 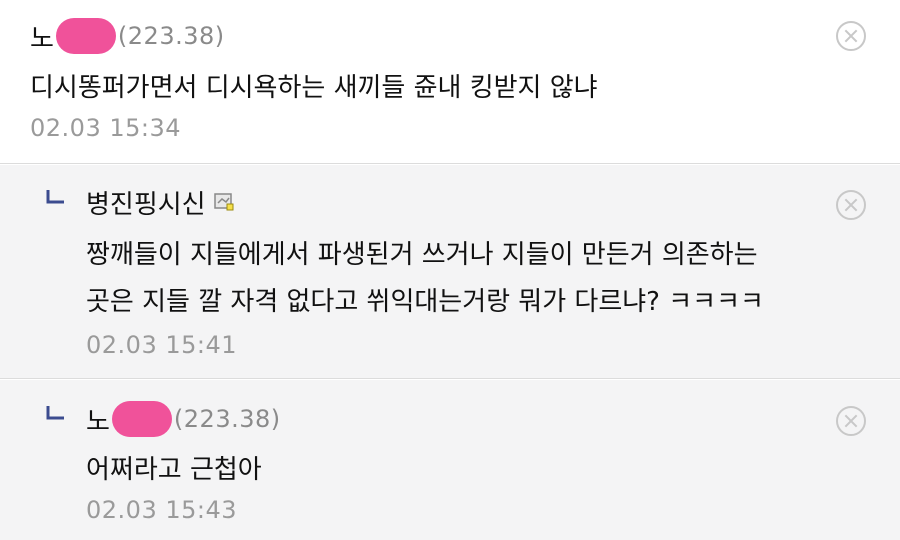 What do you see at coordinates (105, 128) in the screenshot?
I see `comment-date: 02.03 15:34` at bounding box center [105, 128].